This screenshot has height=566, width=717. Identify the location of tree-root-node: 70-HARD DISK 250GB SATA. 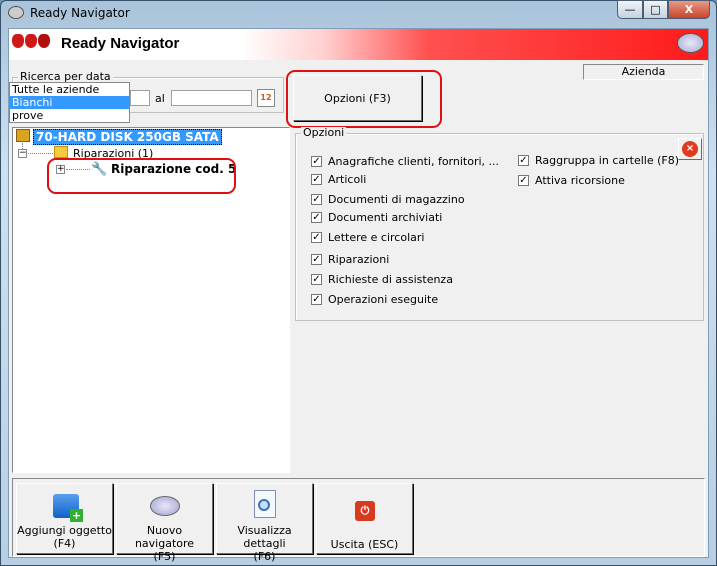
(127, 137).